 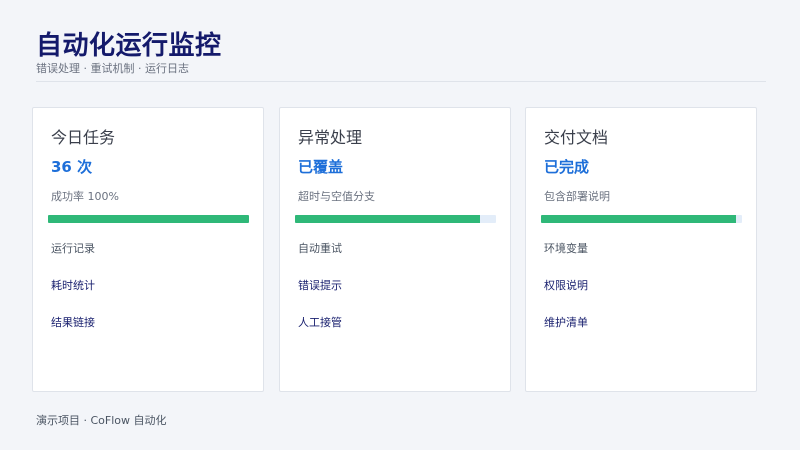 I want to click on card-note: 自动重试, so click(x=320, y=248).